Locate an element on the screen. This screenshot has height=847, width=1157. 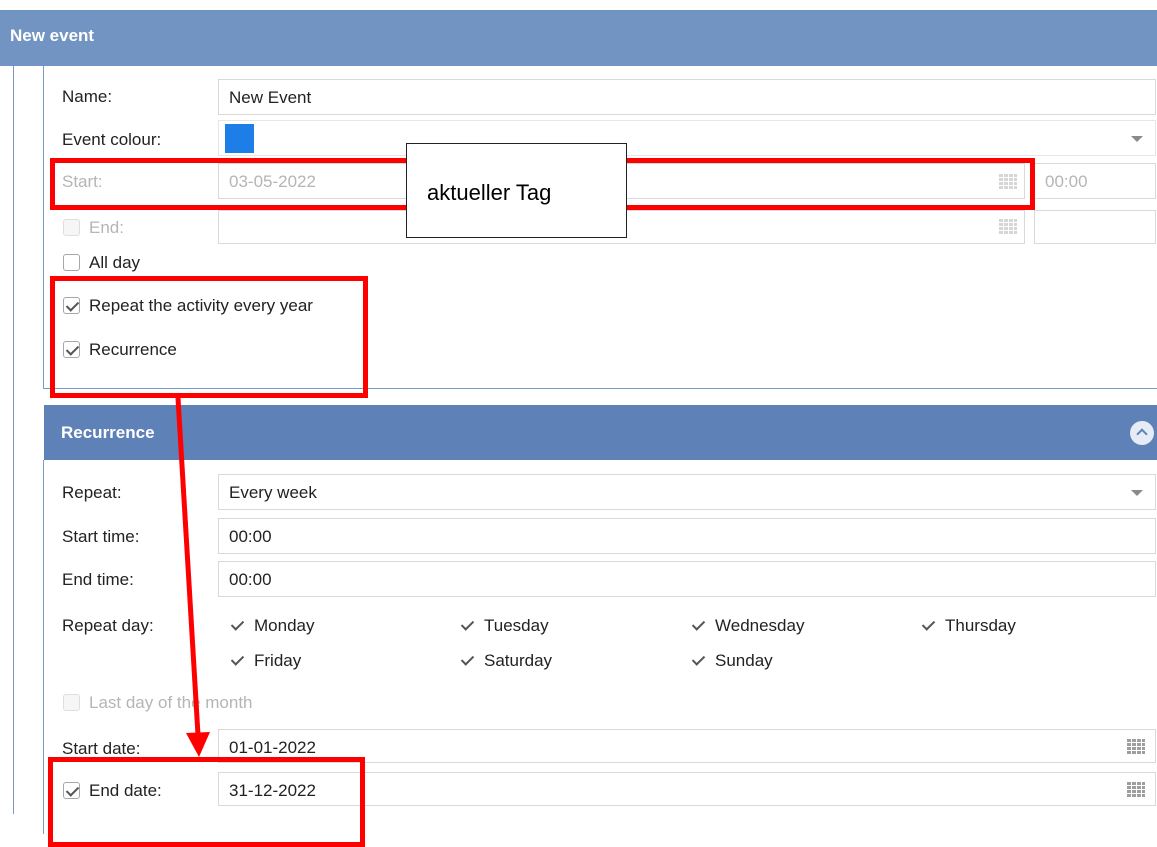
arrow-line is located at coordinates (188, 566).